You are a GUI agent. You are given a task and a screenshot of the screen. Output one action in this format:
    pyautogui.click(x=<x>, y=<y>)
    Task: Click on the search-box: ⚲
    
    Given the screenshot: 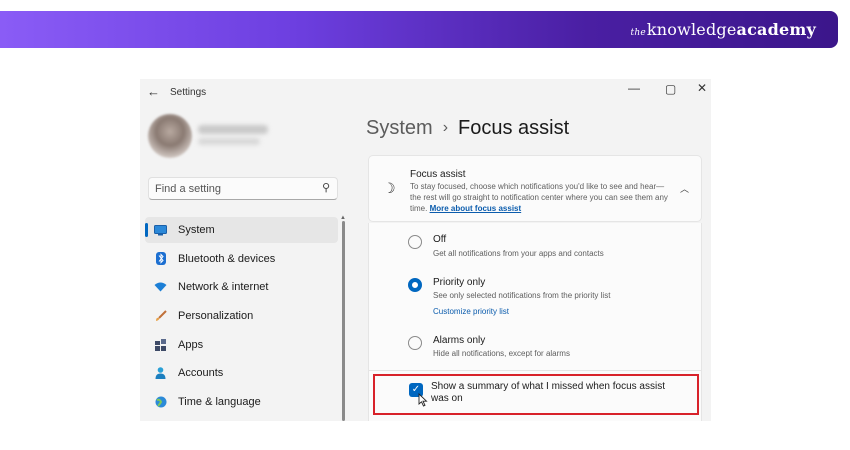 What is the action you would take?
    pyautogui.click(x=243, y=188)
    